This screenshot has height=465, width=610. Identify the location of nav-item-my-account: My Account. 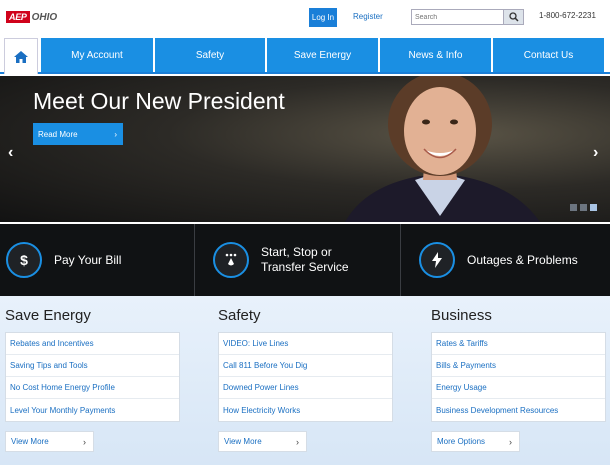
(97, 55).